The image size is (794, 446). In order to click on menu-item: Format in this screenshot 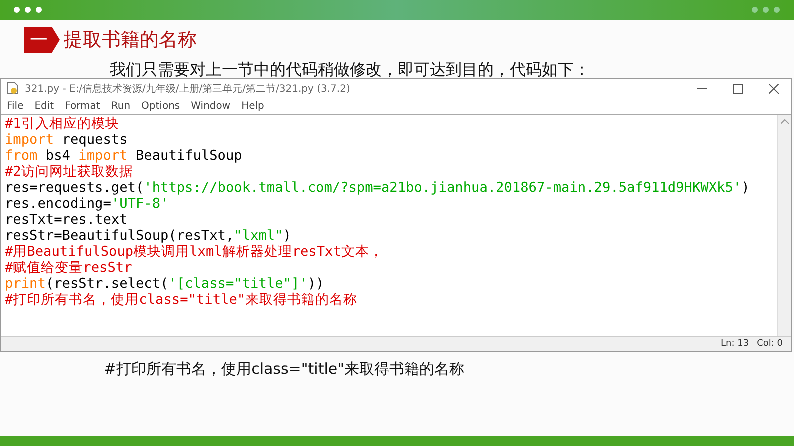, I will do `click(82, 106)`.